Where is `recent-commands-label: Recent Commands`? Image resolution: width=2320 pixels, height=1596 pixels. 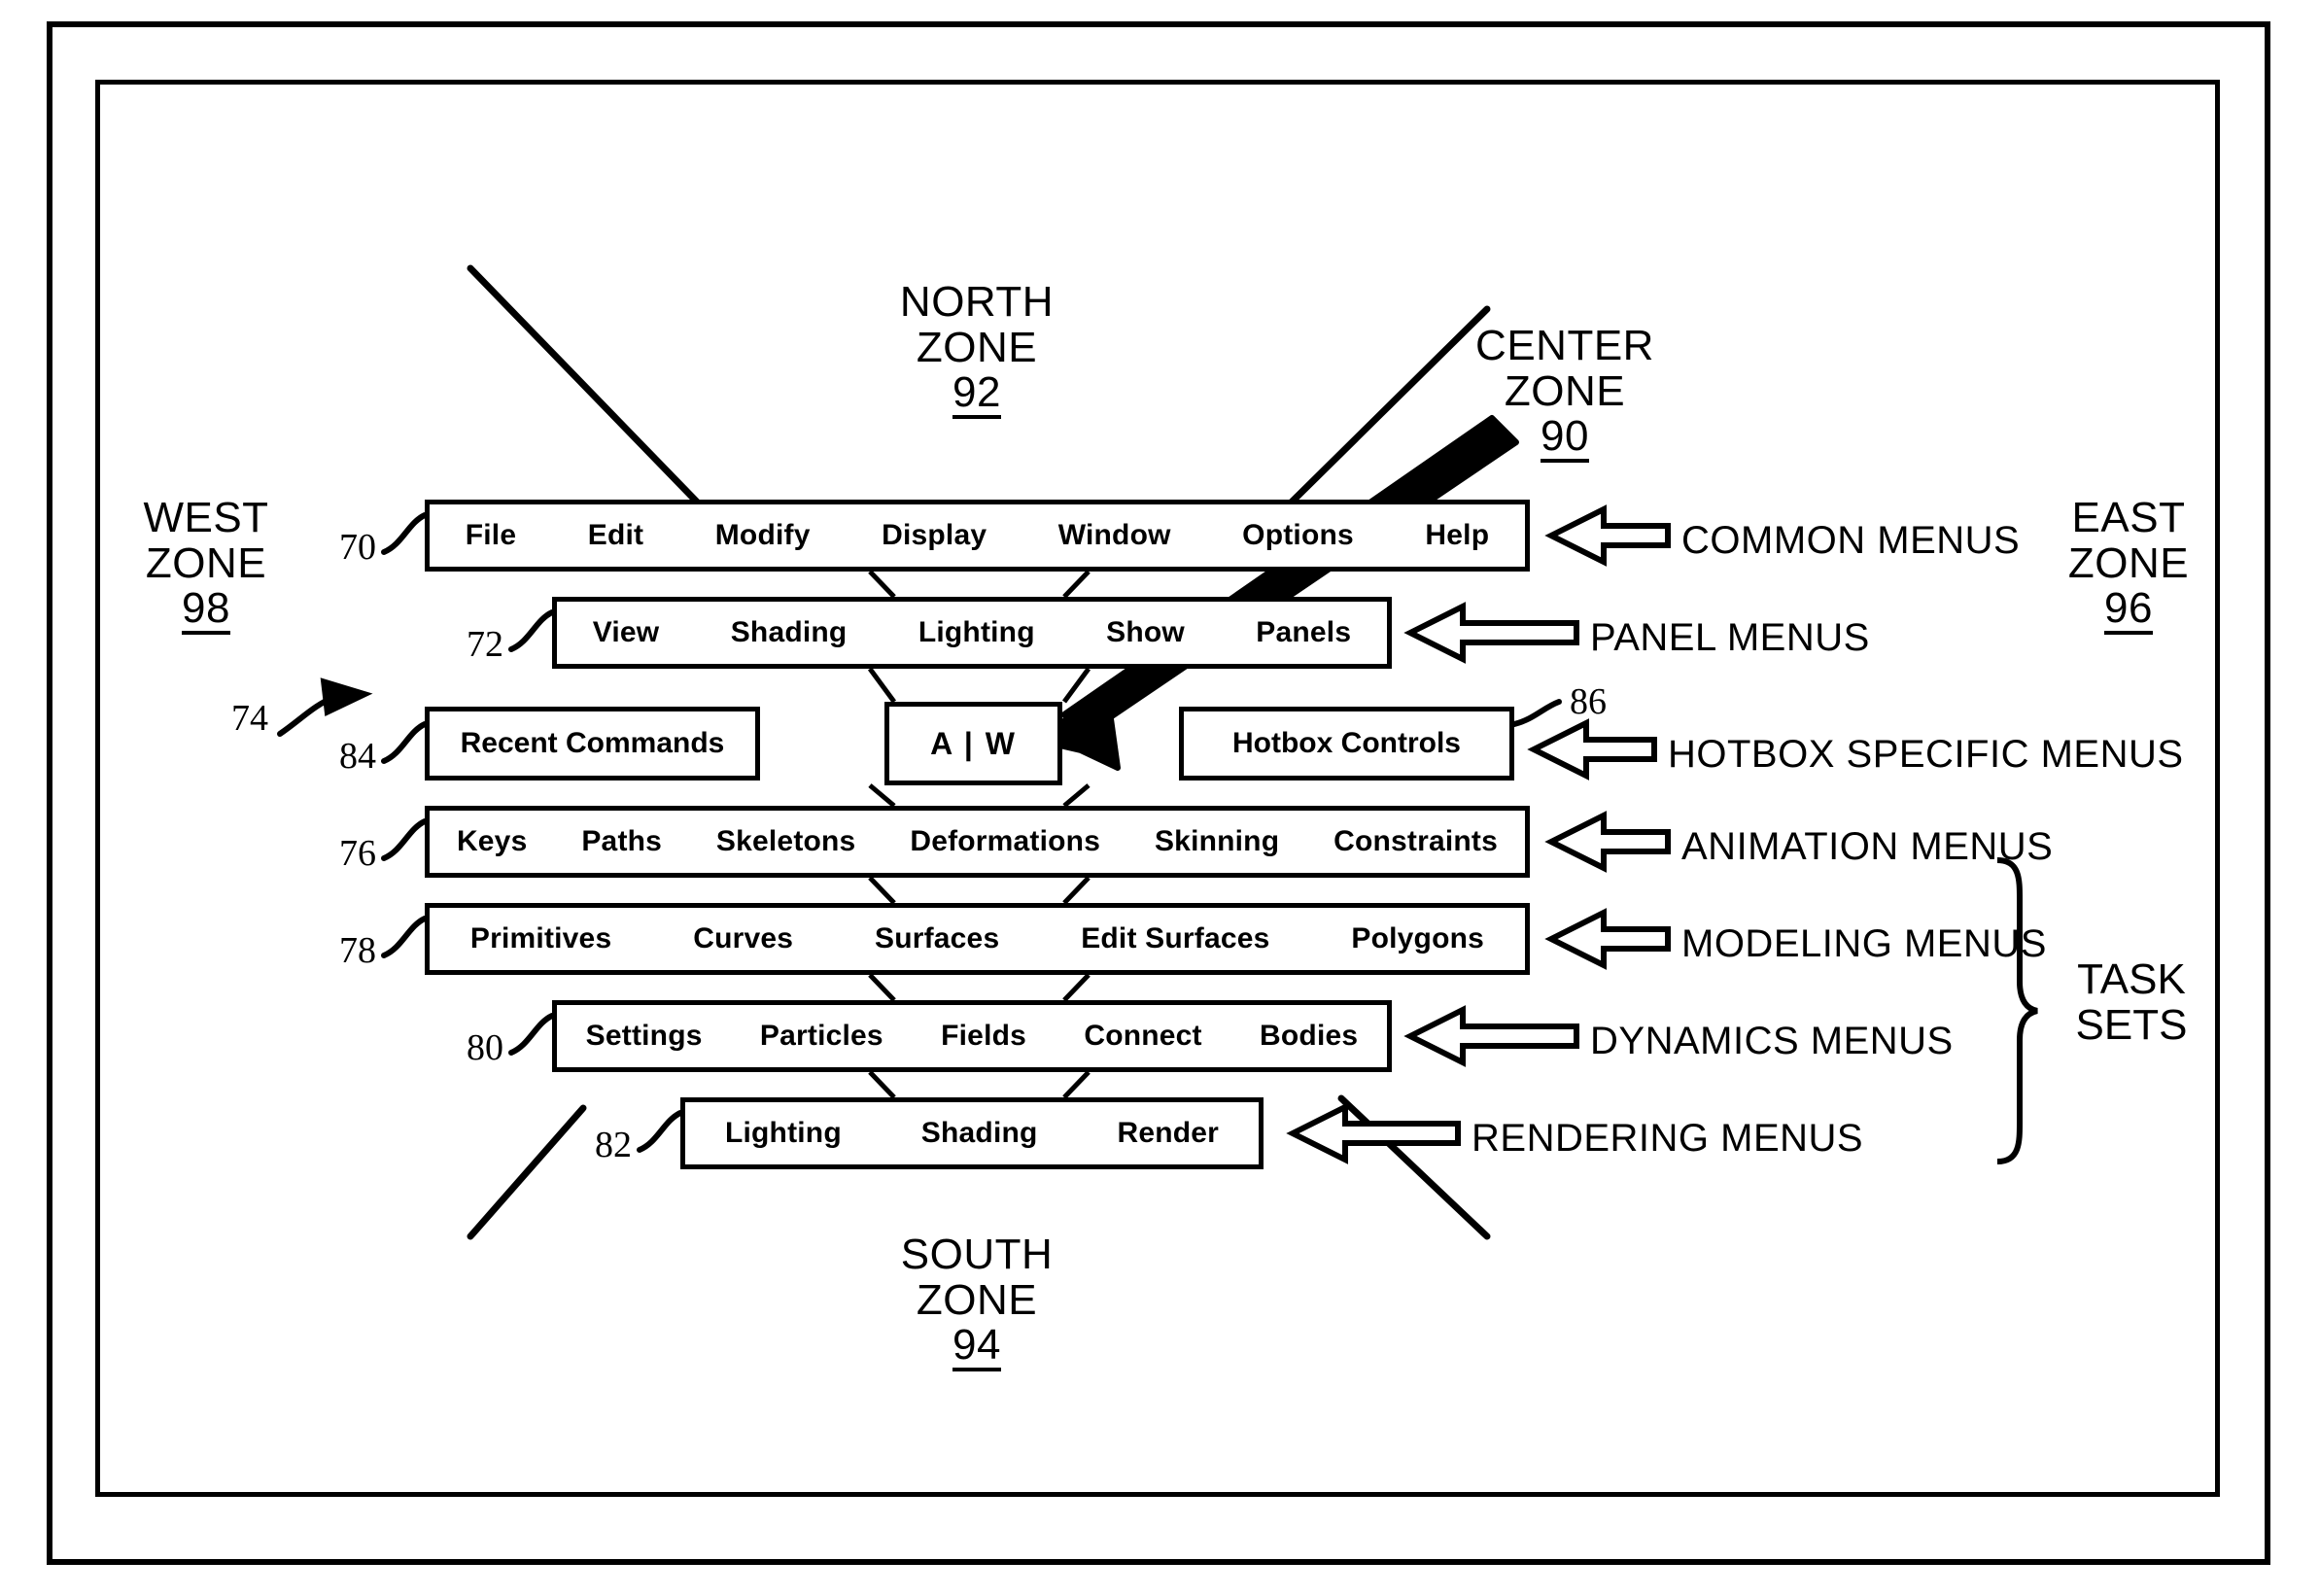 recent-commands-label: Recent Commands is located at coordinates (592, 743).